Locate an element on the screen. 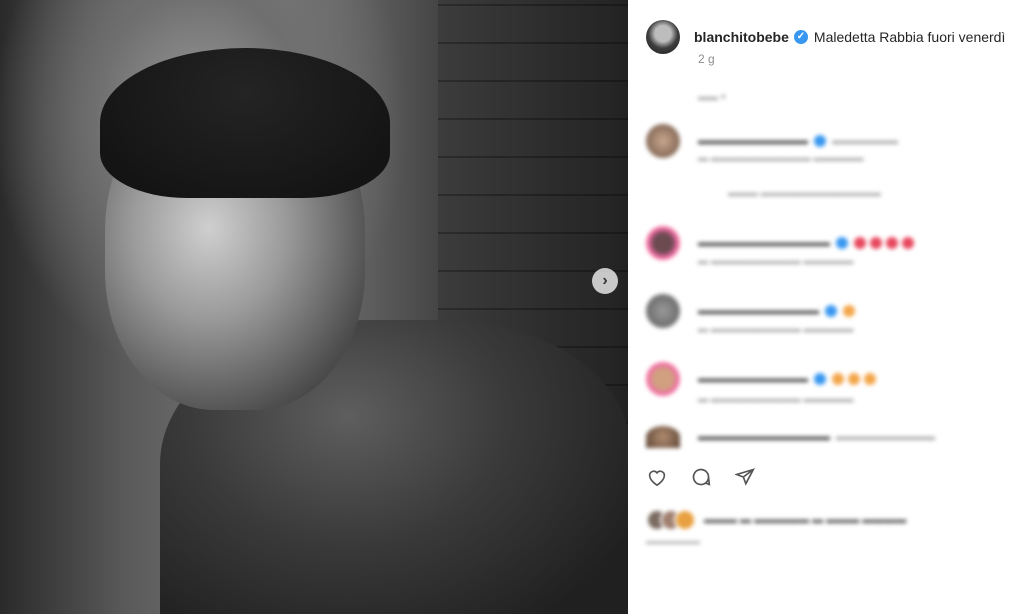  next-arrow-icon: › is located at coordinates (605, 281).